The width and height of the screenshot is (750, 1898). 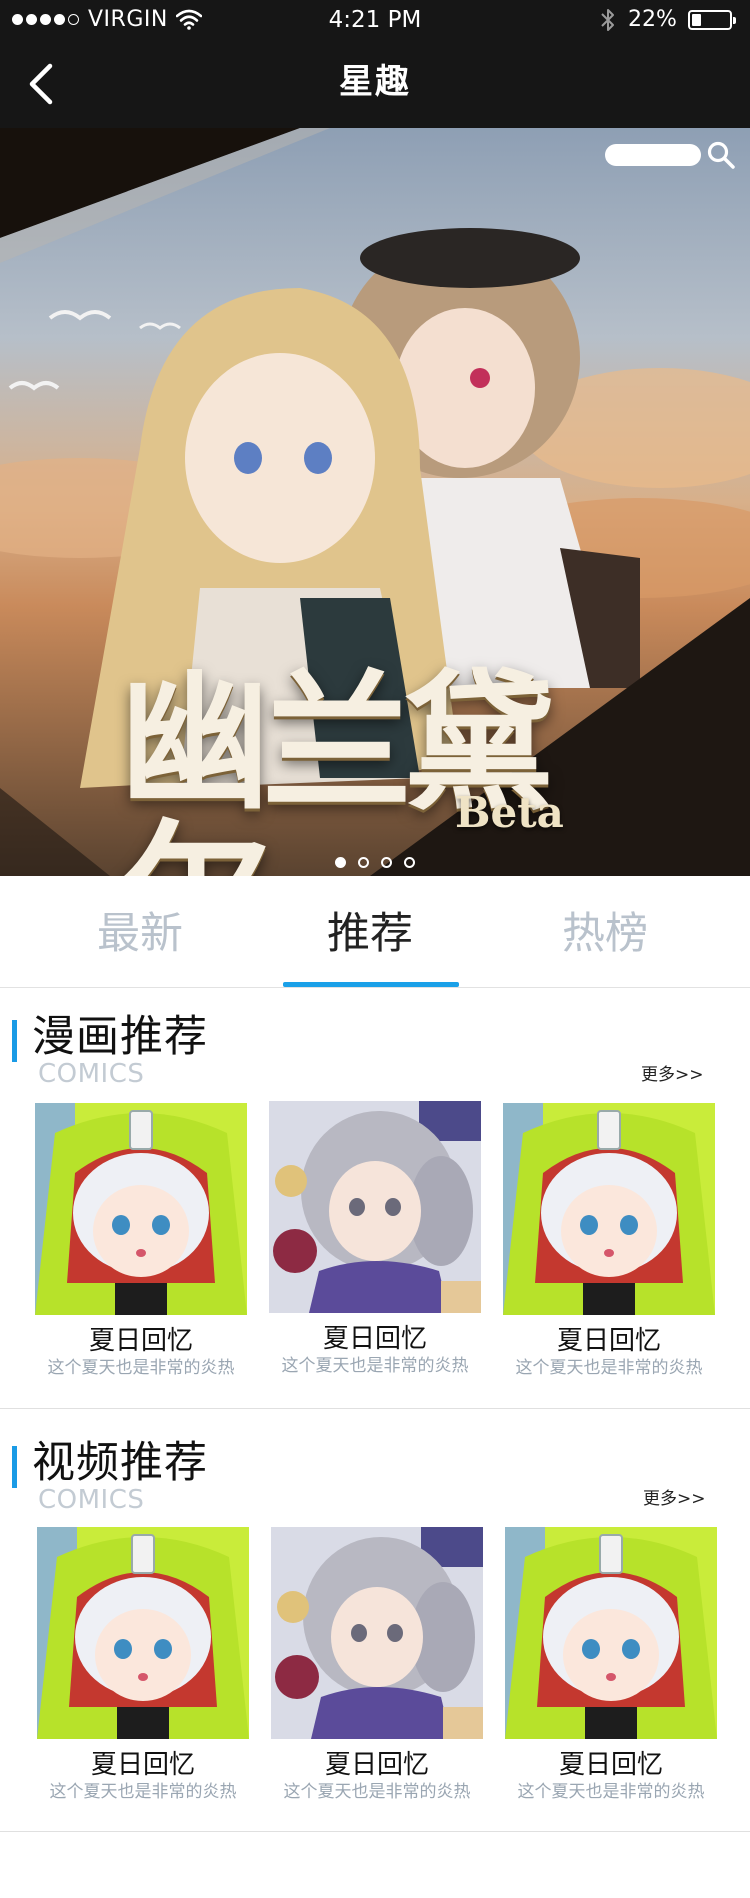 What do you see at coordinates (120, 1463) in the screenshot?
I see `section-title: 视频推荐` at bounding box center [120, 1463].